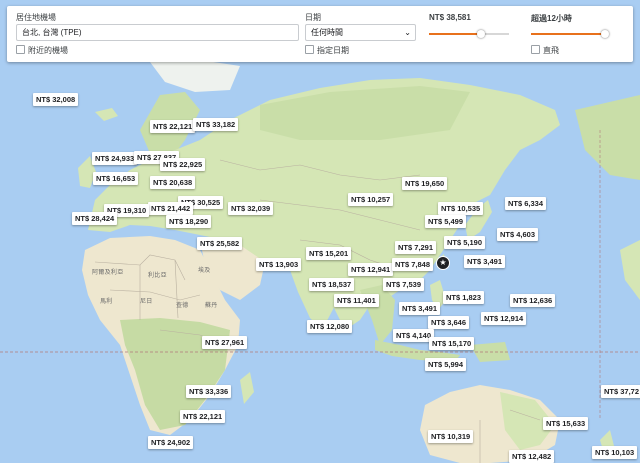  What do you see at coordinates (157, 276) in the screenshot?
I see `country-label-libya: 利比亞` at bounding box center [157, 276].